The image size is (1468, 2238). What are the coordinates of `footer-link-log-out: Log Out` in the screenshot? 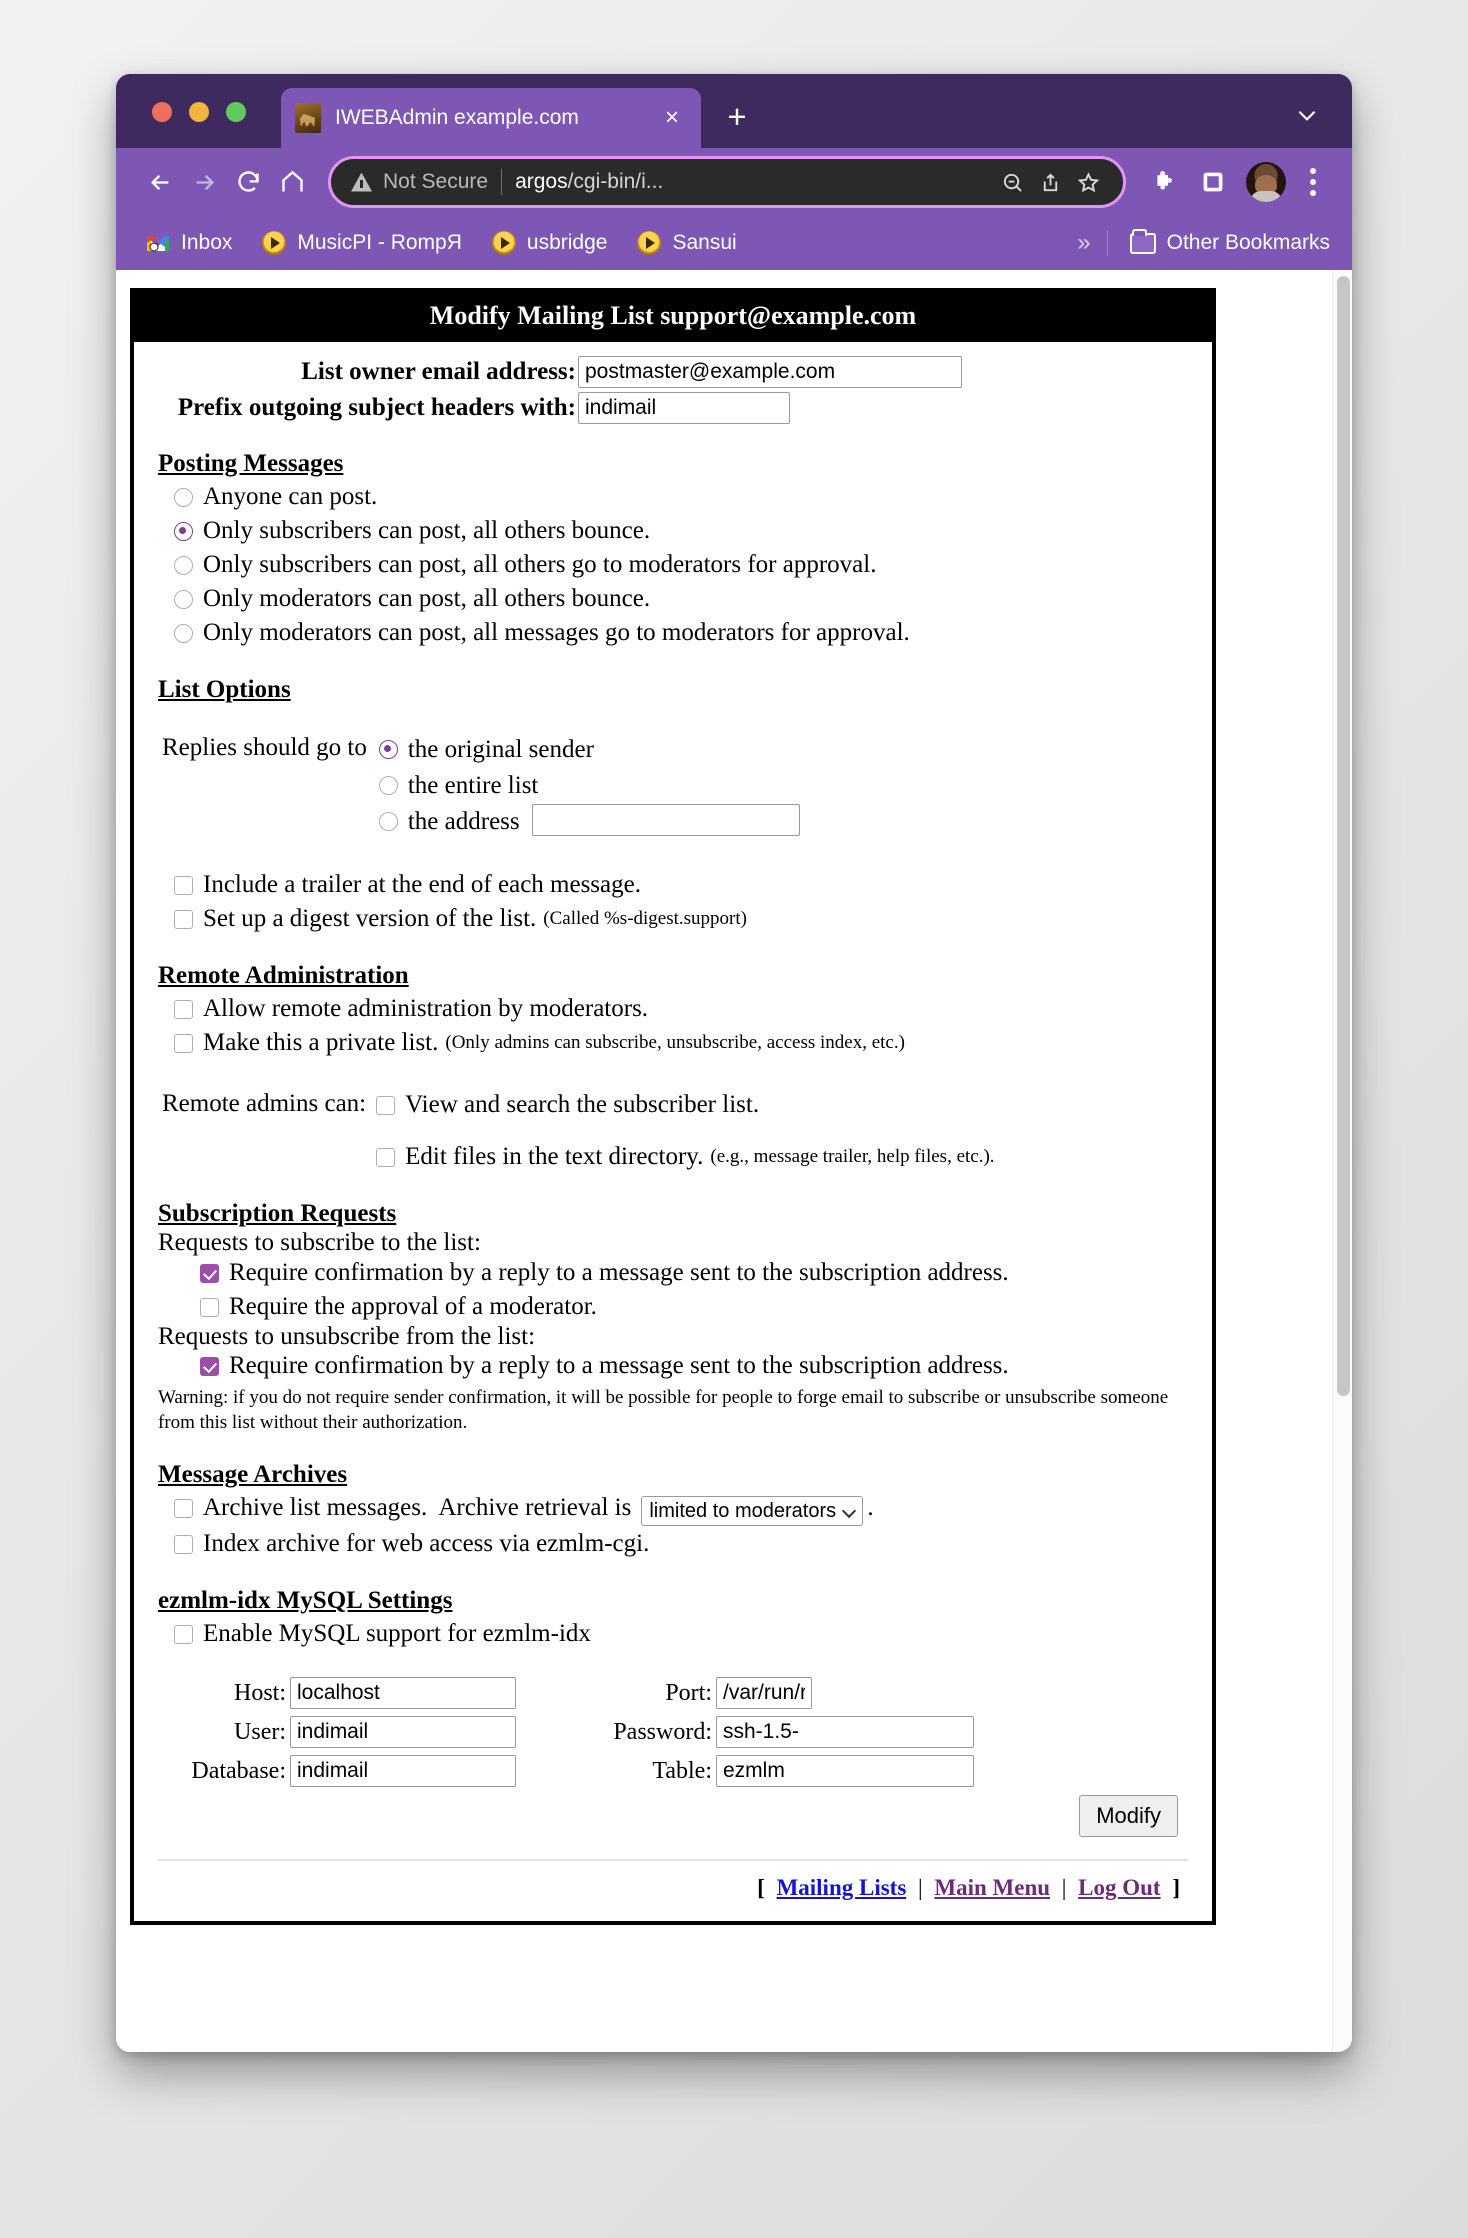 It's located at (1119, 1887).